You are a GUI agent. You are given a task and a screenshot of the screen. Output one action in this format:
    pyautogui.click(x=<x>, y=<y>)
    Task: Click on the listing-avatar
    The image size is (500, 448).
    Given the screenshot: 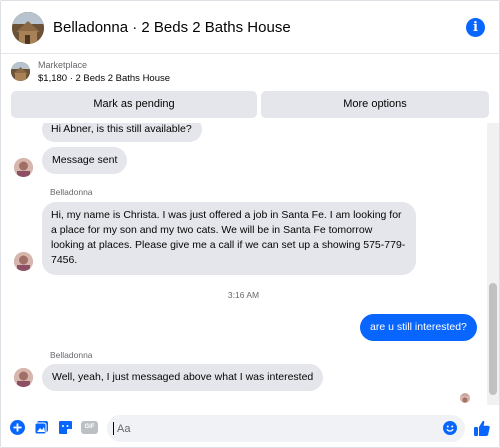 What is the action you would take?
    pyautogui.click(x=28, y=28)
    